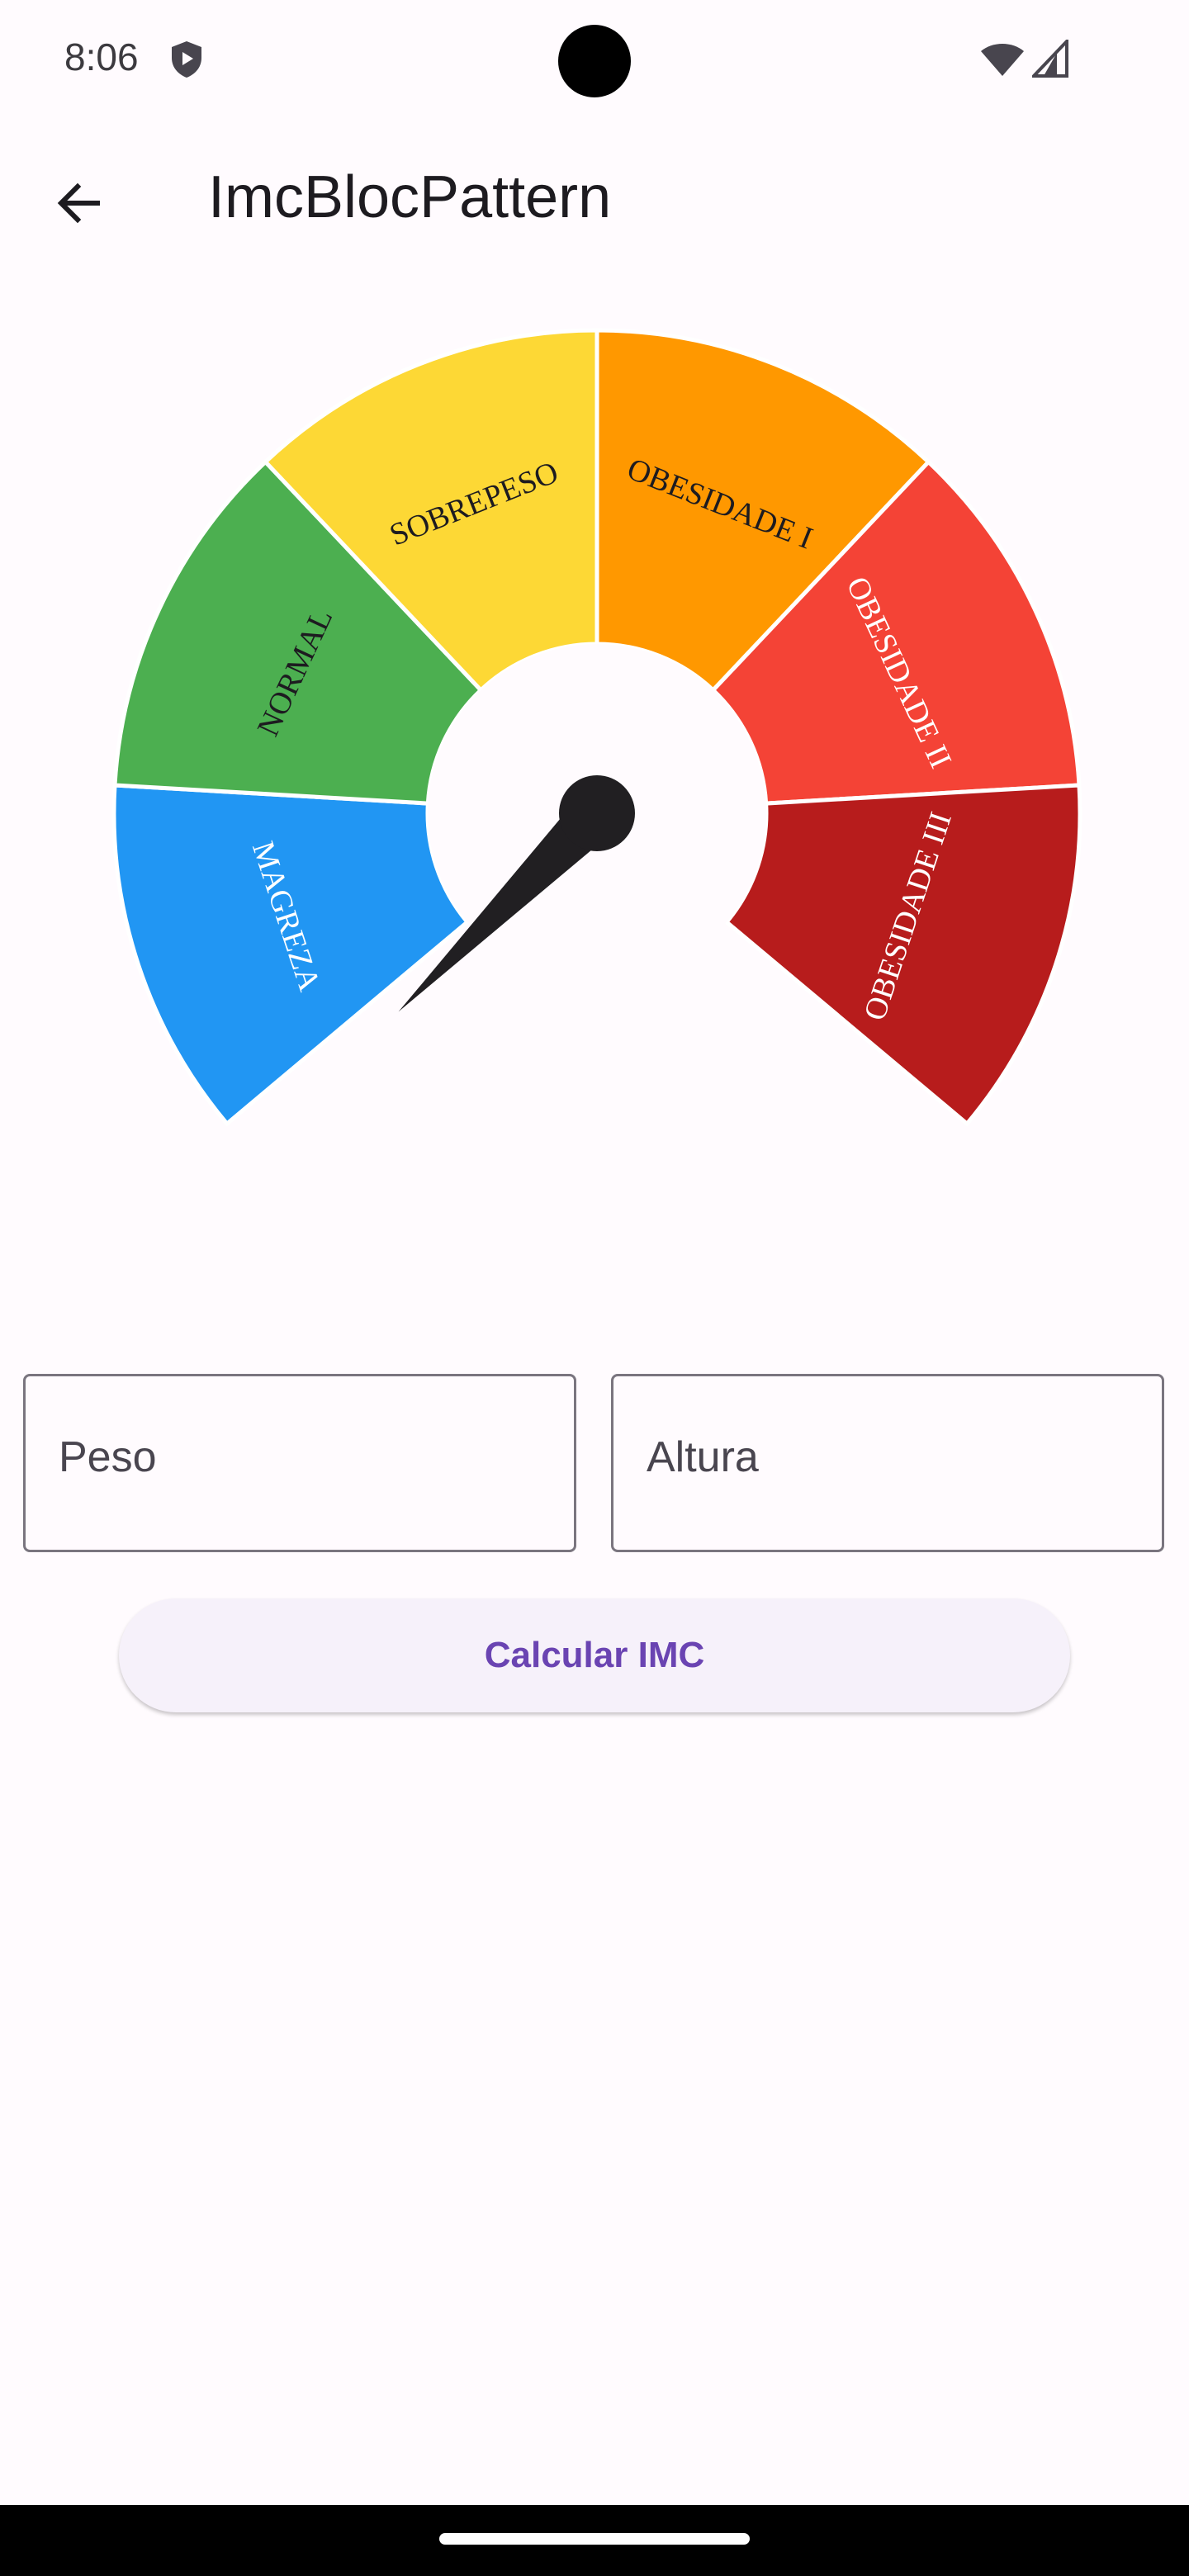  I want to click on status-bar: 8:06, so click(594, 58).